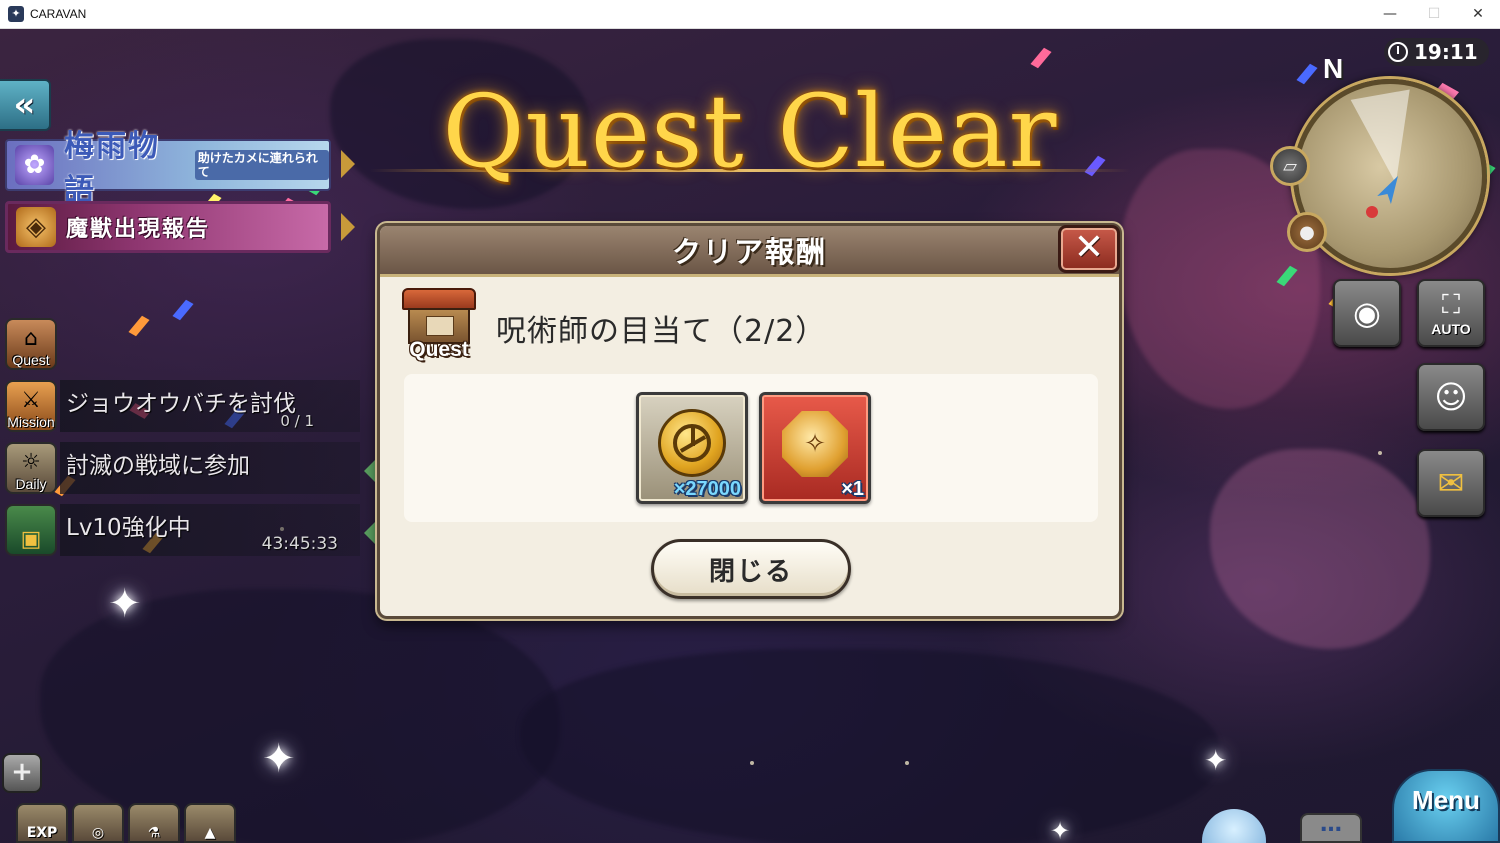  What do you see at coordinates (1388, 139) in the screenshot?
I see `view-cone` at bounding box center [1388, 139].